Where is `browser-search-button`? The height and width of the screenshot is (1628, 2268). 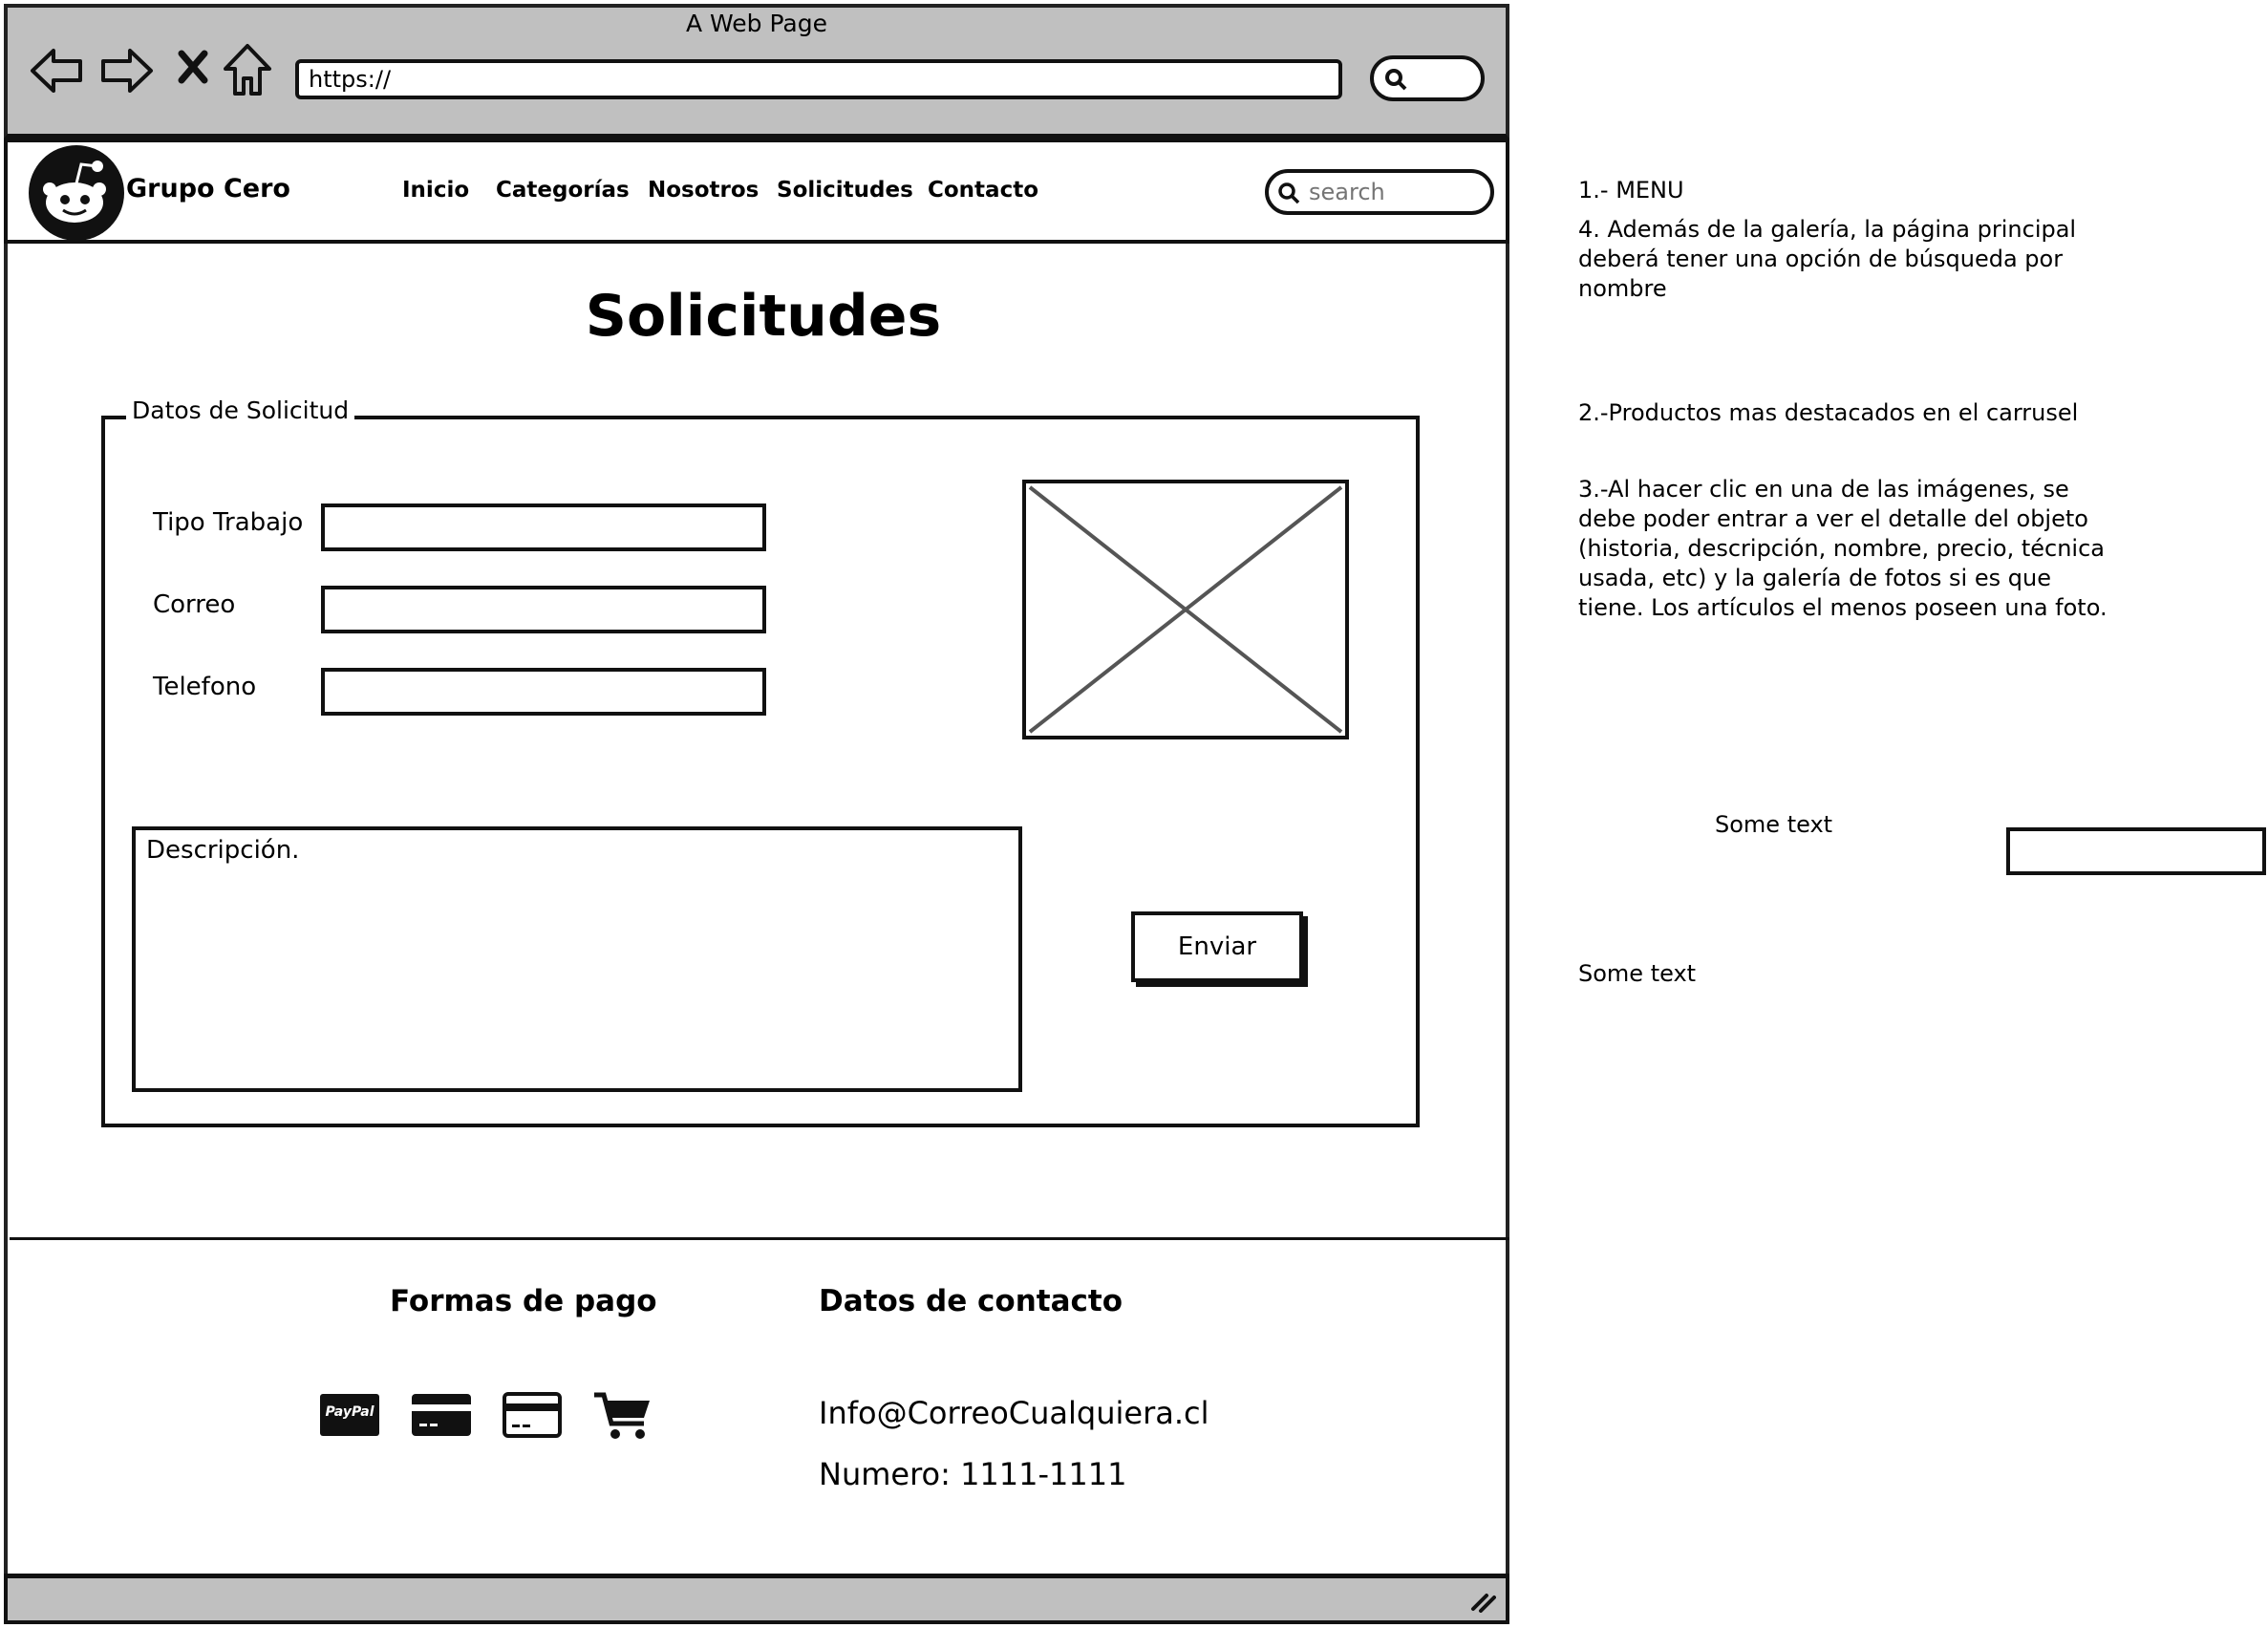 browser-search-button is located at coordinates (1427, 78).